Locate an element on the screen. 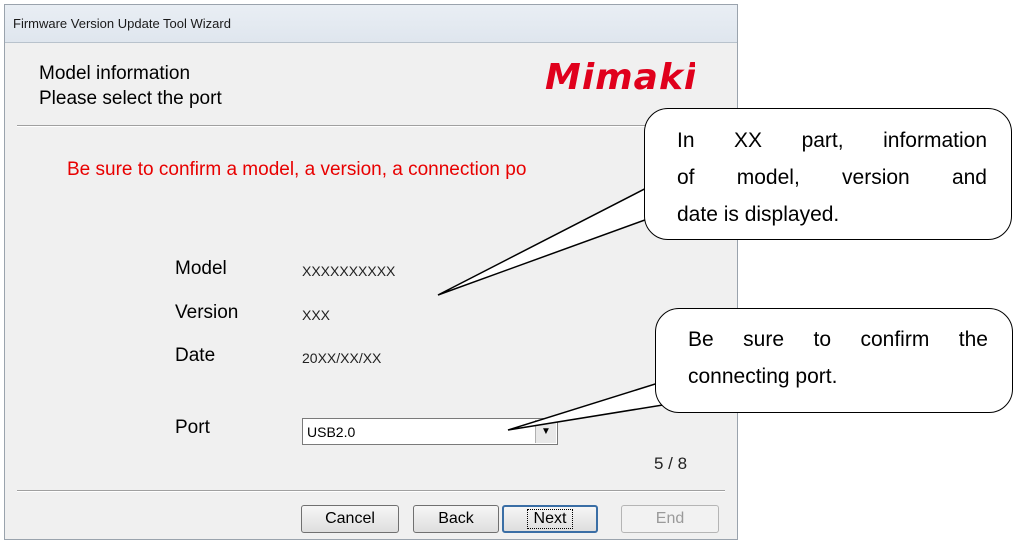  callout-pointers is located at coordinates (573, 305).